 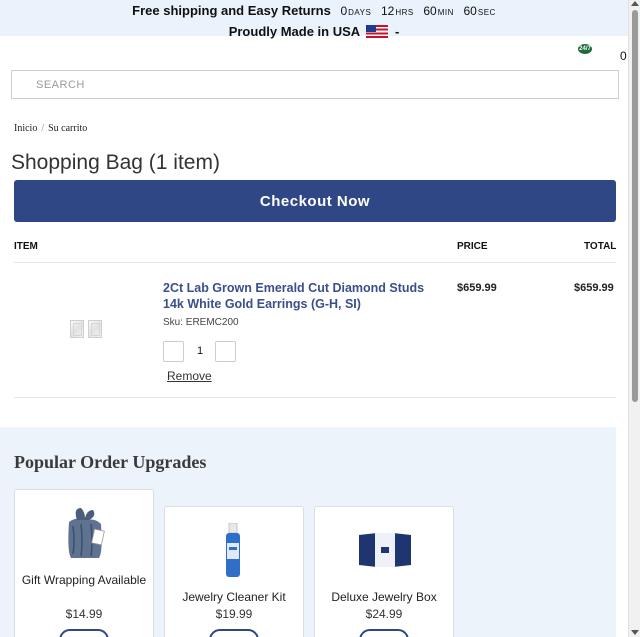 I want to click on column-header-price: PRICE, so click(x=472, y=246).